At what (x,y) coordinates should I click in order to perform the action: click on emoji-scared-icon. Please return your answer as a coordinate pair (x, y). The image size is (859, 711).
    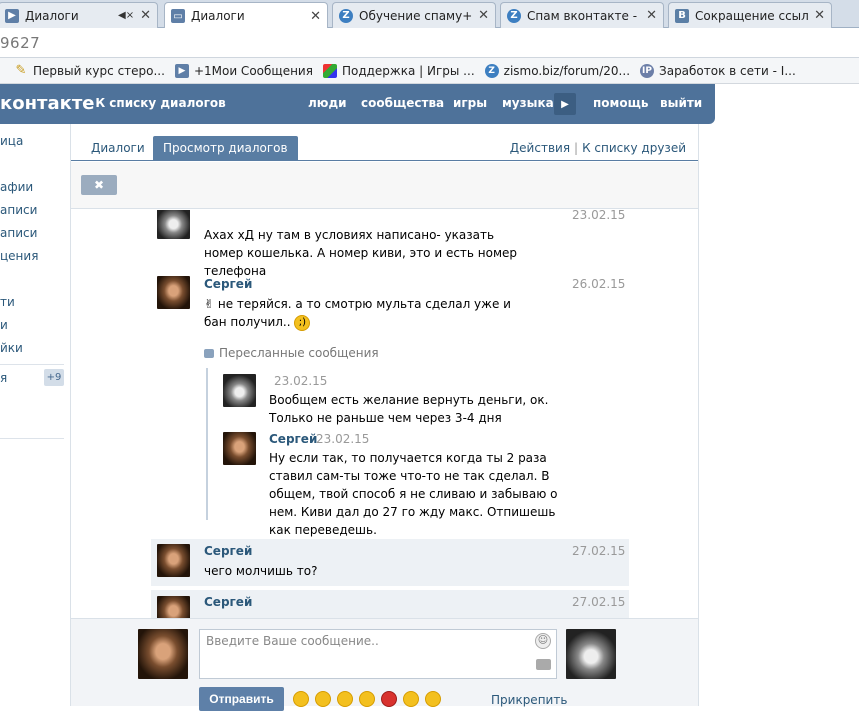
    Looking at the image, I should click on (411, 699).